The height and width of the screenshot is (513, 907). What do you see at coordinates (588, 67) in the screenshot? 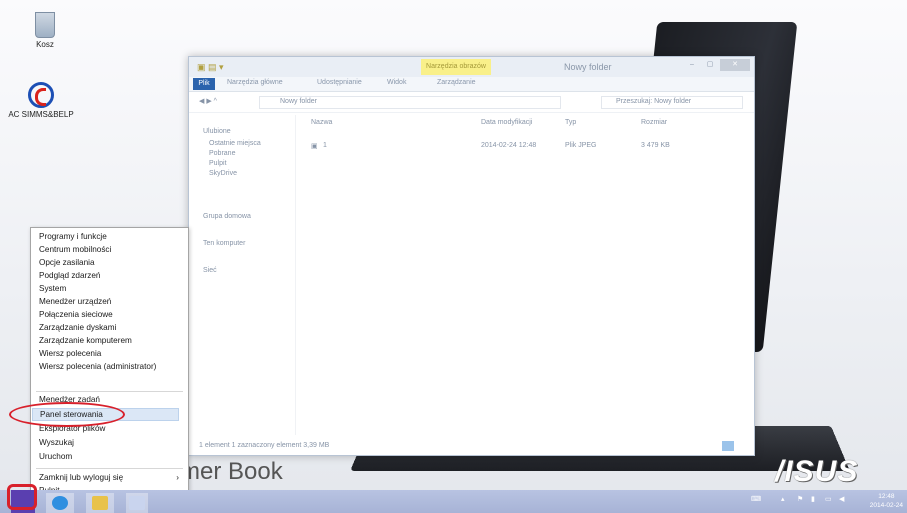
I see `window-title: Nowy folder` at bounding box center [588, 67].